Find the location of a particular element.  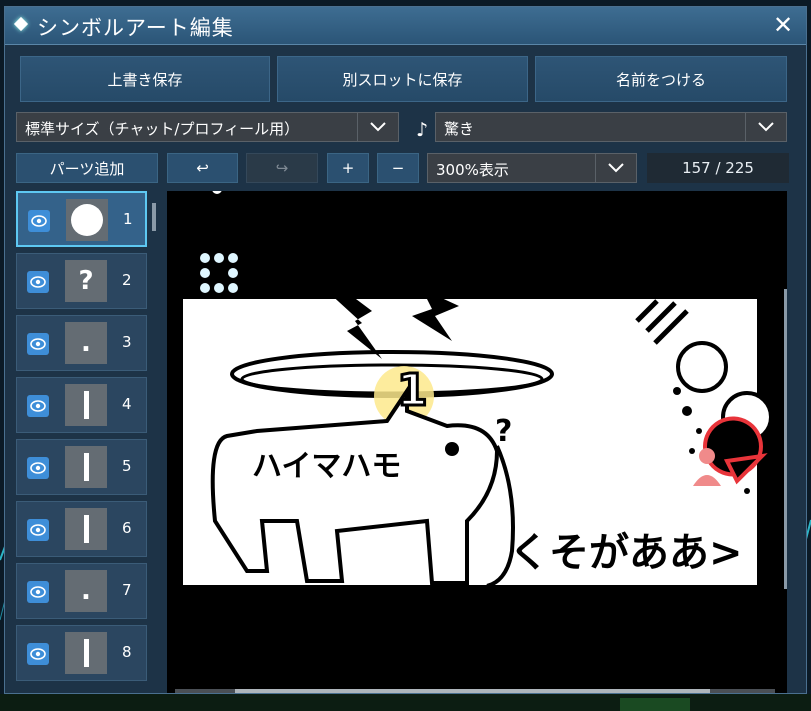

part-row: 1 is located at coordinates (81, 219).